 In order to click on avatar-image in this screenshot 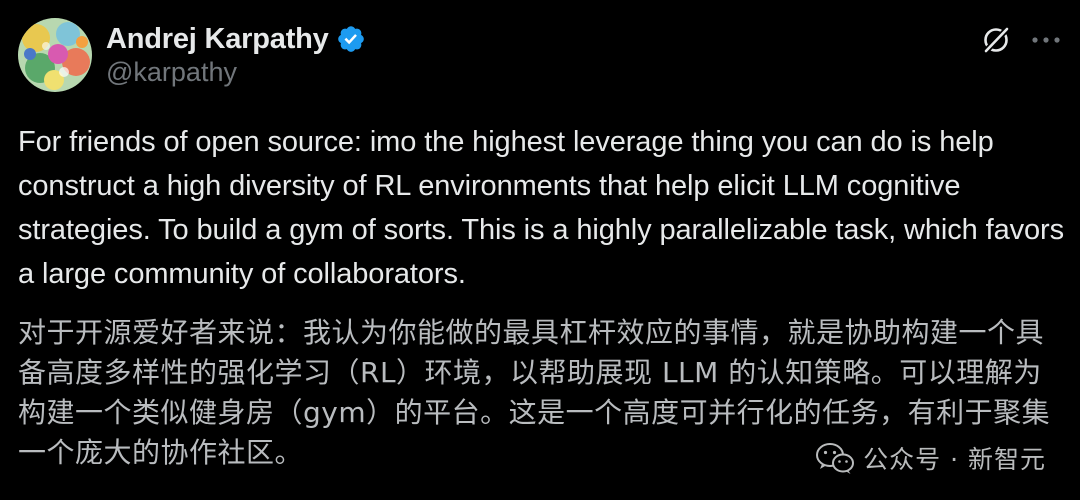, I will do `click(55, 55)`.